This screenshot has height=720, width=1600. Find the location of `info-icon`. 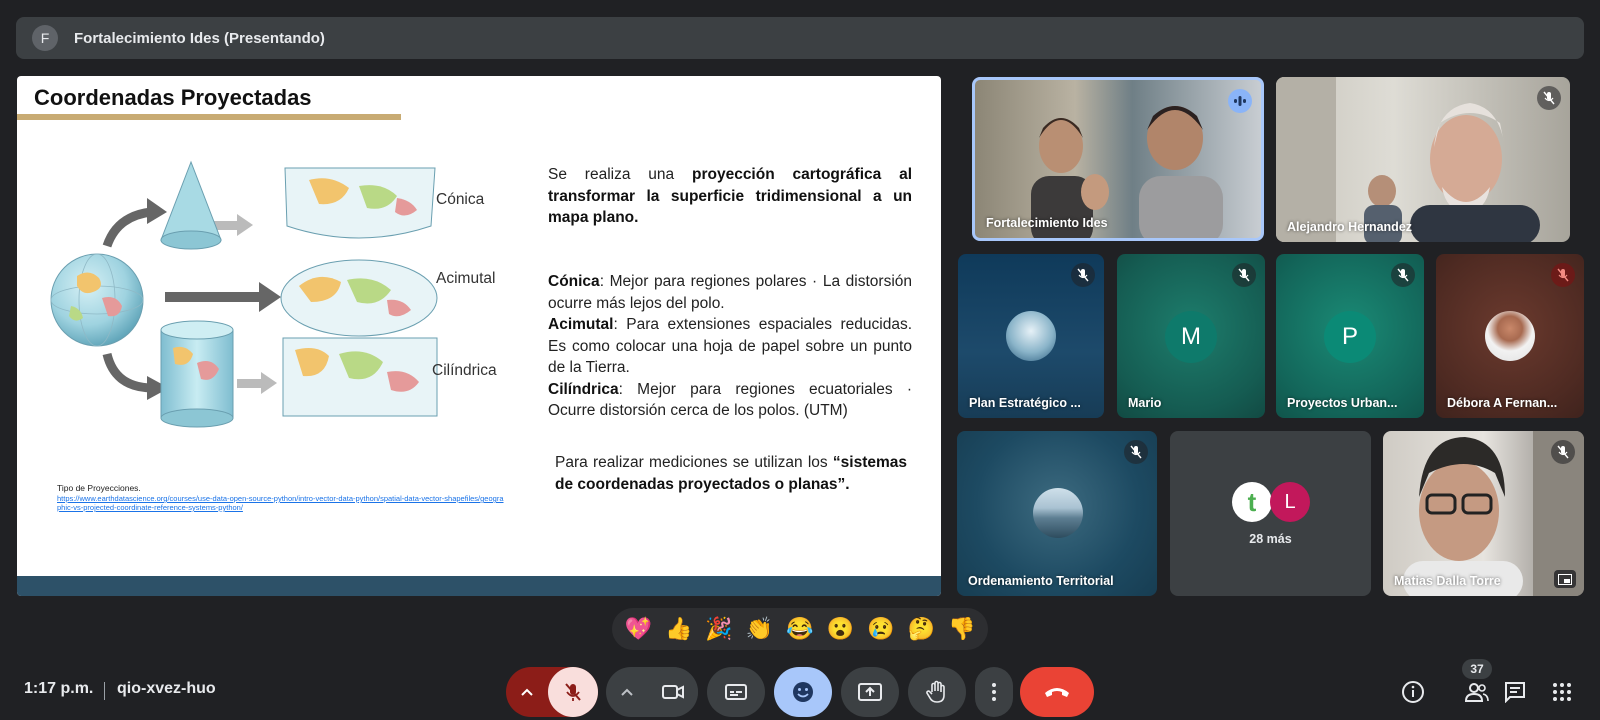

info-icon is located at coordinates (1413, 692).